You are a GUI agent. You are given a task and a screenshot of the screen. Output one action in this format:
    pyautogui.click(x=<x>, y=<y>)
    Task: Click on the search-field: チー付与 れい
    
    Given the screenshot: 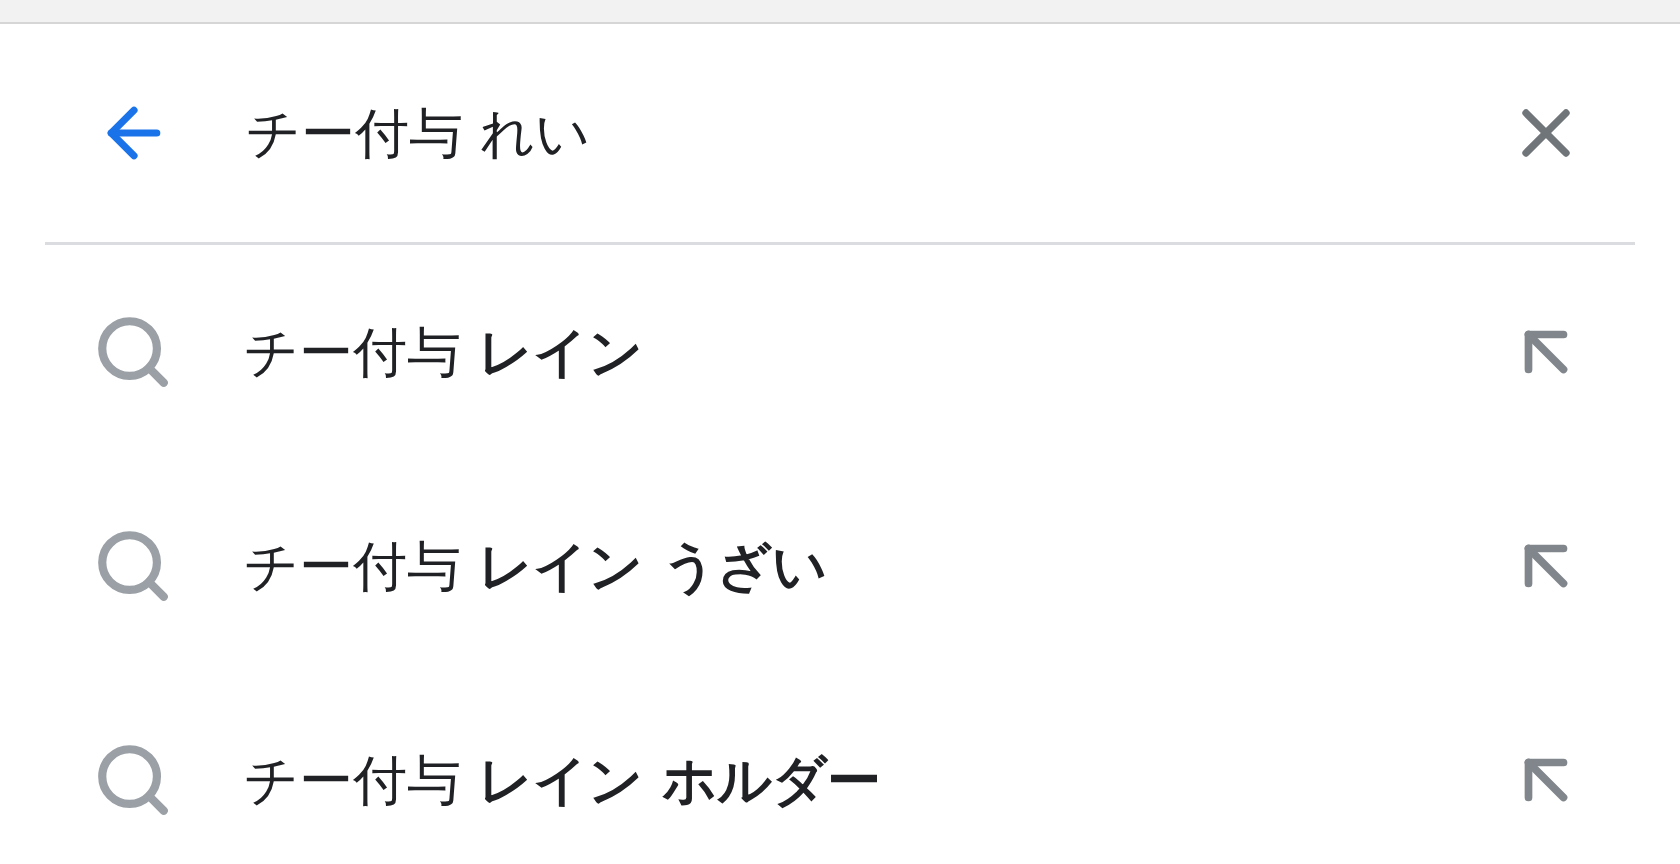 What is the action you would take?
    pyautogui.click(x=875, y=133)
    